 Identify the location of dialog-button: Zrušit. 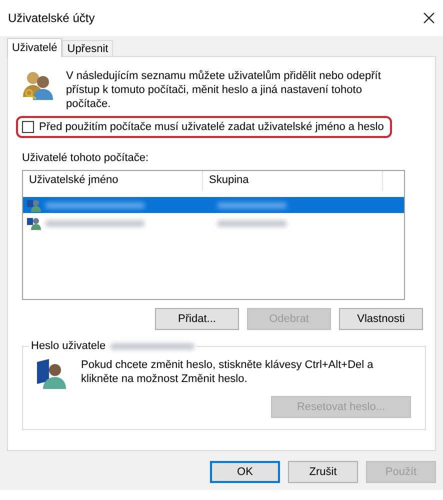
(323, 472).